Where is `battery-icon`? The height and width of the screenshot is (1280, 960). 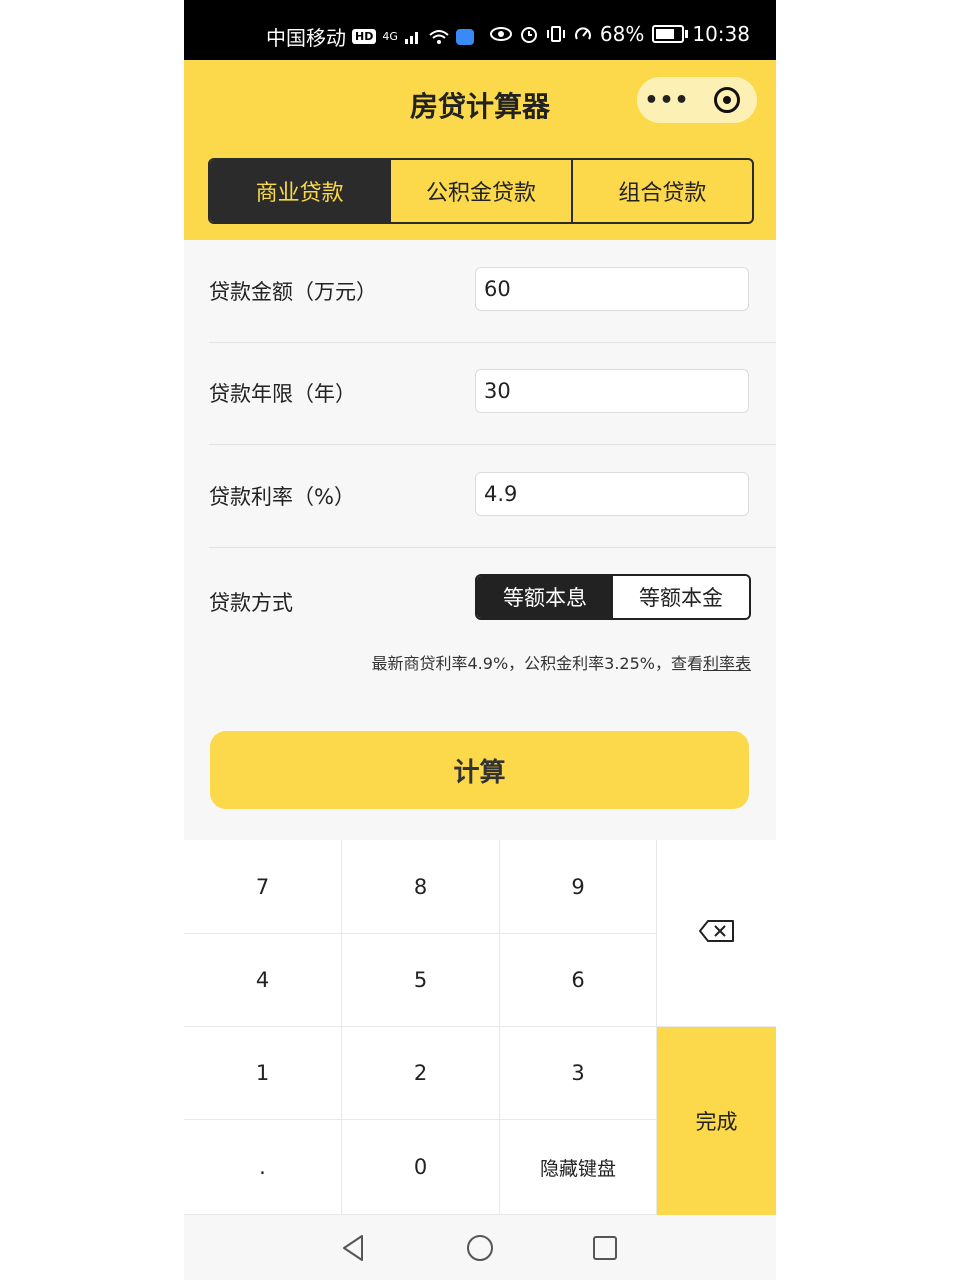 battery-icon is located at coordinates (670, 34).